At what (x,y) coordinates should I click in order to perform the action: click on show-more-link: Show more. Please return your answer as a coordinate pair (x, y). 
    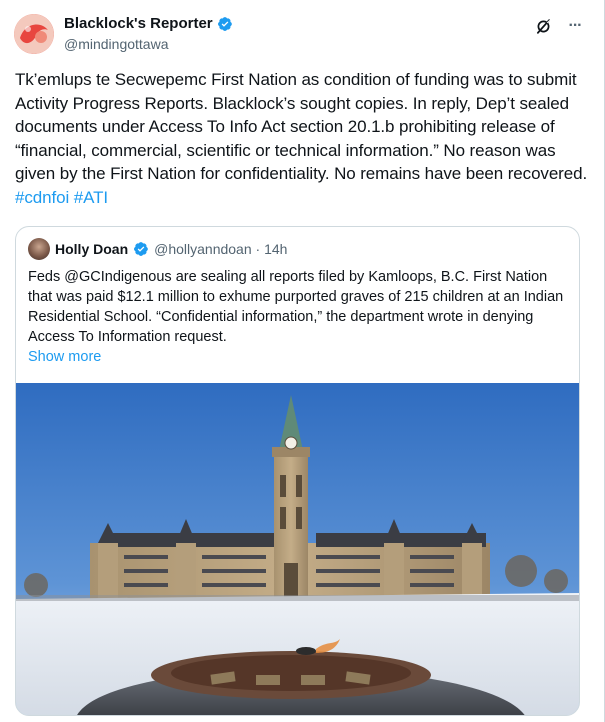
    Looking at the image, I should click on (298, 357).